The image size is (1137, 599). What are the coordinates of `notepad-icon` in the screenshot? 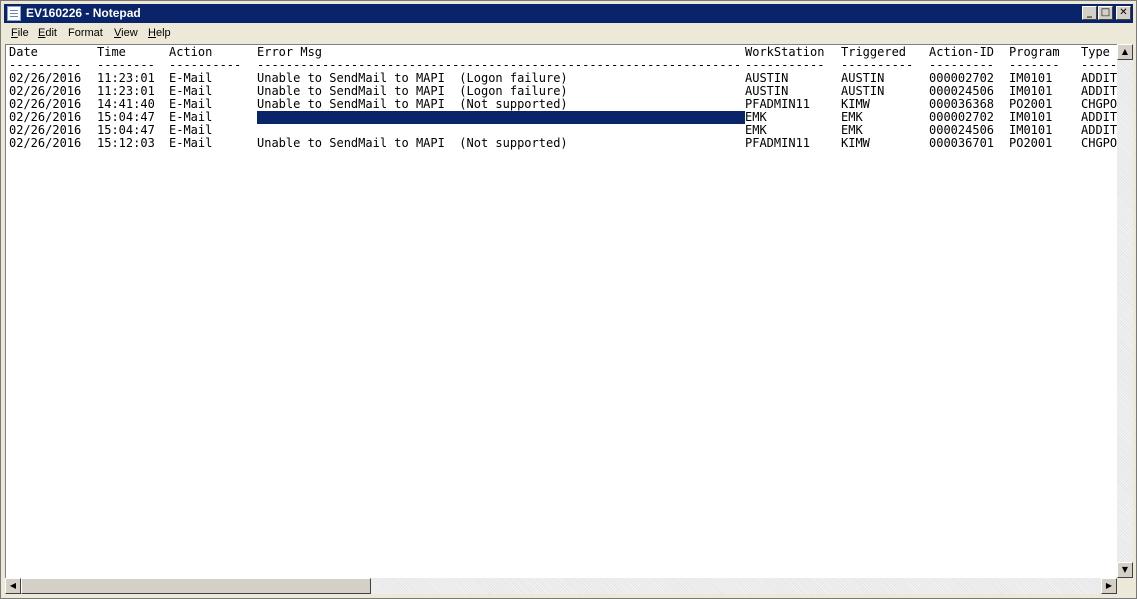 It's located at (14, 13).